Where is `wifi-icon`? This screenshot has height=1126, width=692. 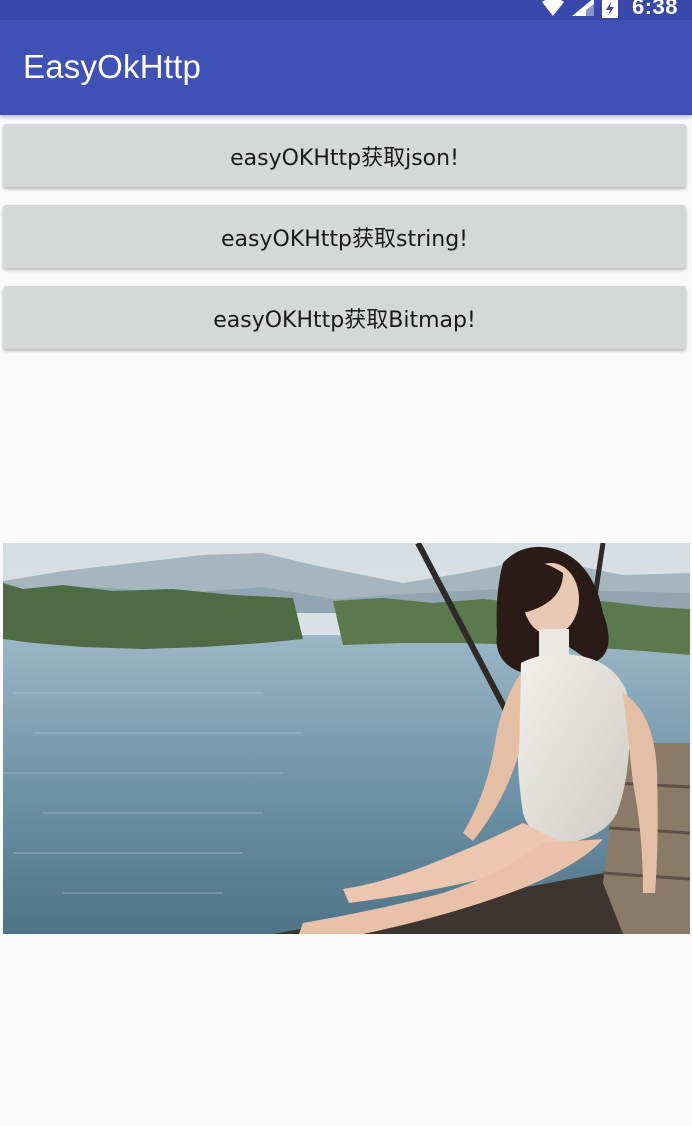
wifi-icon is located at coordinates (552, 8).